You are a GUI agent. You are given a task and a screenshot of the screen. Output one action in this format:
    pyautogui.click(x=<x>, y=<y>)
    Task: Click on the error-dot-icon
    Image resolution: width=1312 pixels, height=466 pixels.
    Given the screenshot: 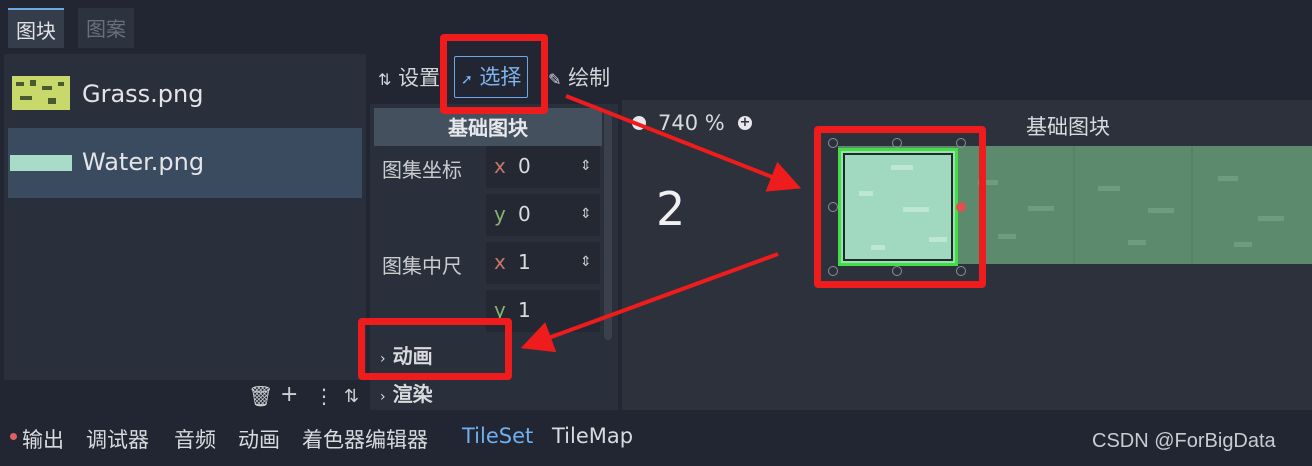 What is the action you would take?
    pyautogui.click(x=13, y=436)
    